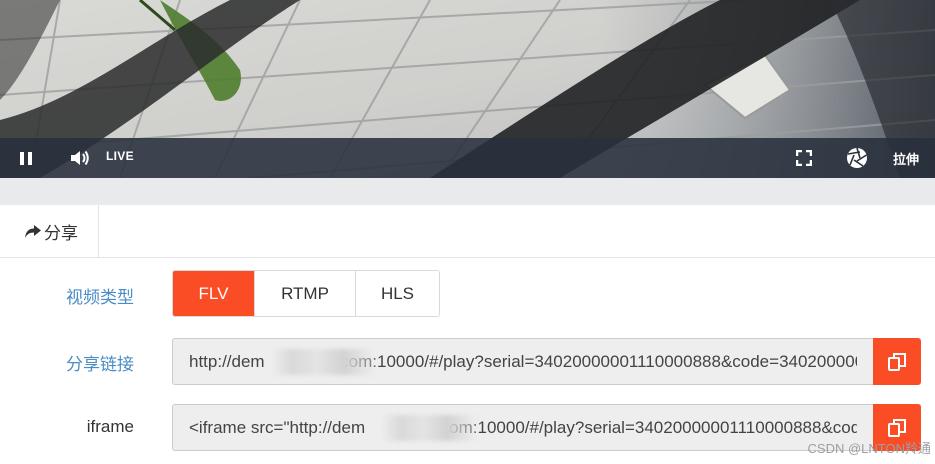  I want to click on iframe-input, so click(523, 427).